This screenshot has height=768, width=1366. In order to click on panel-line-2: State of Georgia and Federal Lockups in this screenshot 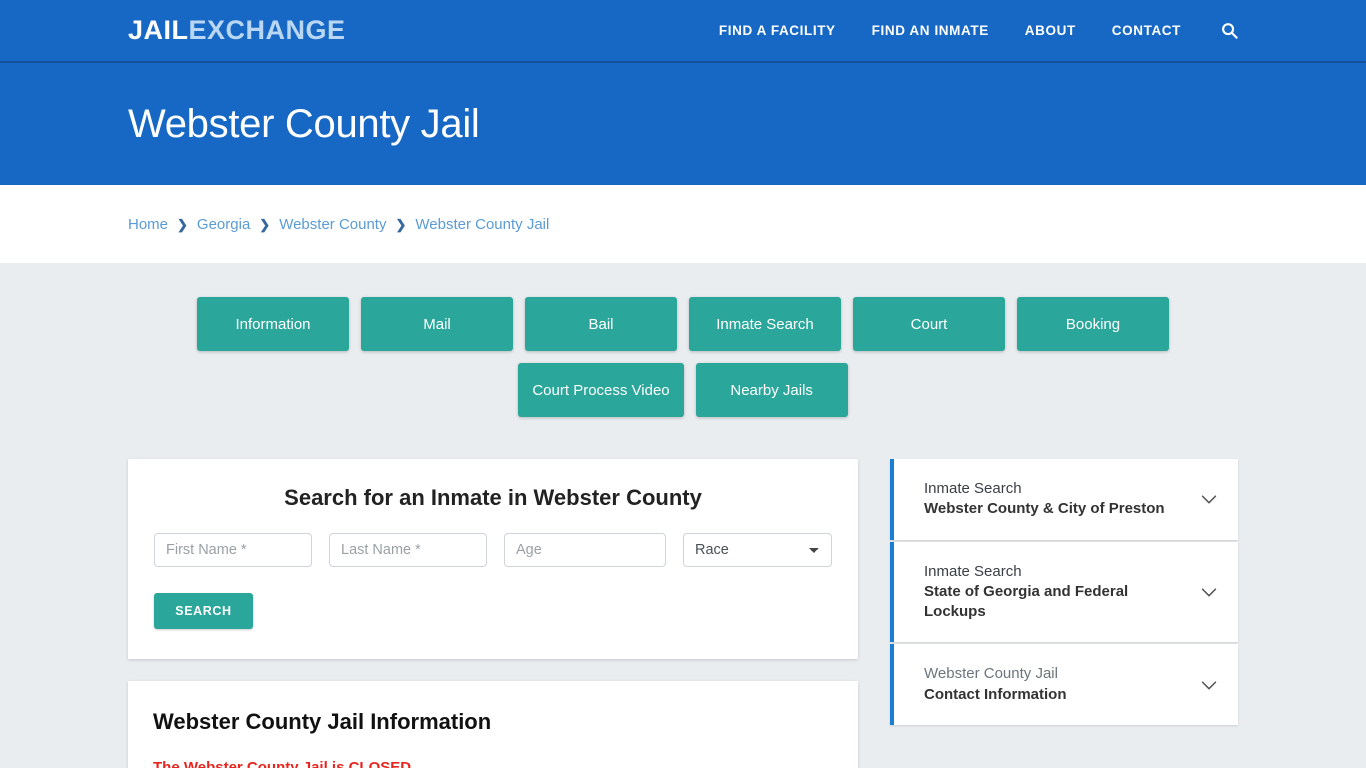, I will do `click(1026, 601)`.